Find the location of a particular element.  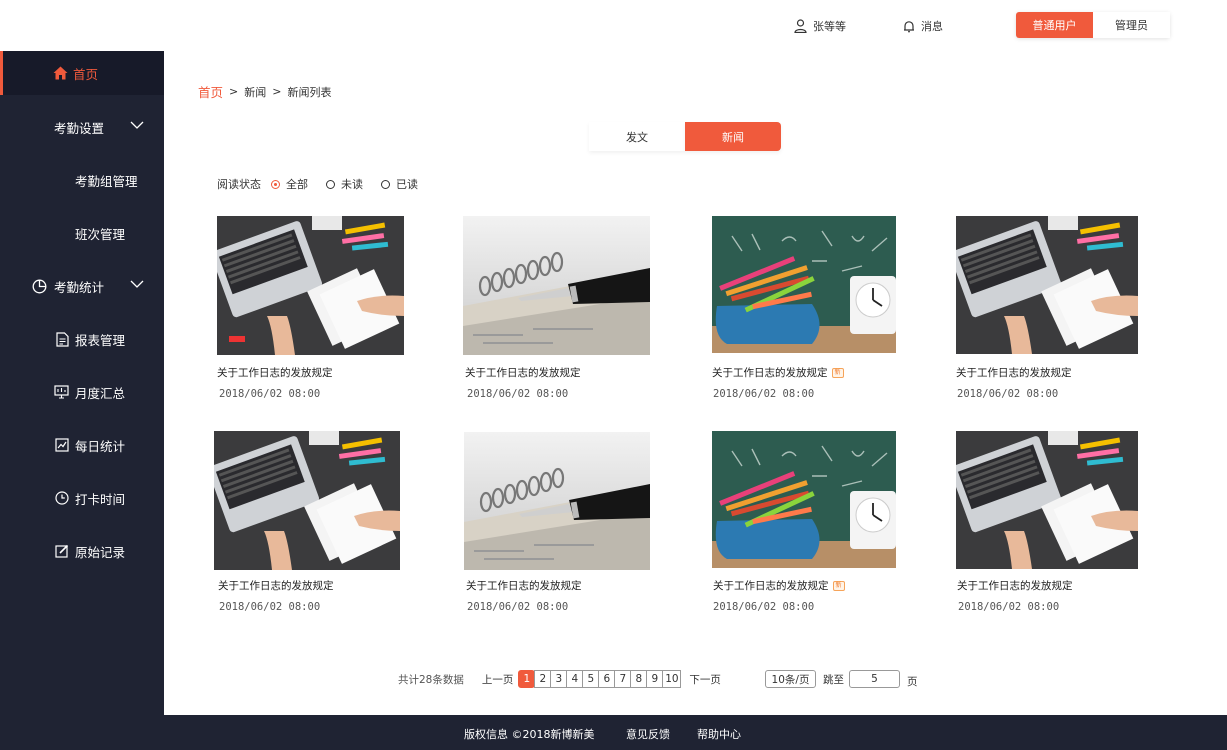

sidebar-item-label: 班次管理 is located at coordinates (100, 234).